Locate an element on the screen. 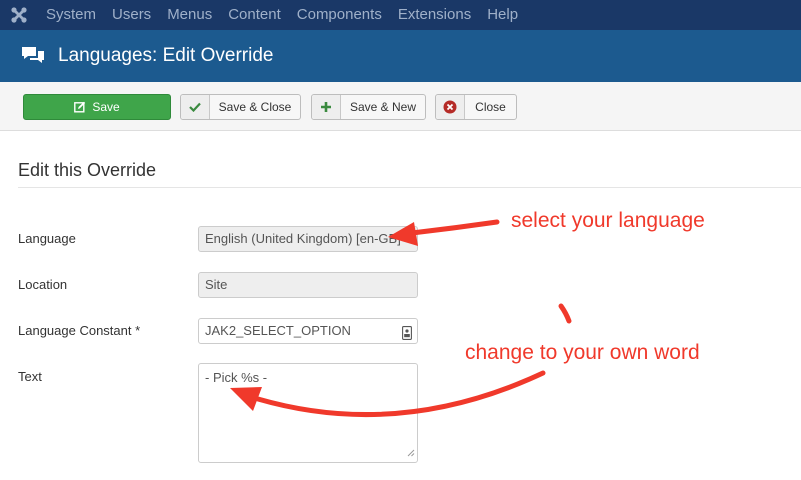  id-card-icon is located at coordinates (407, 333).